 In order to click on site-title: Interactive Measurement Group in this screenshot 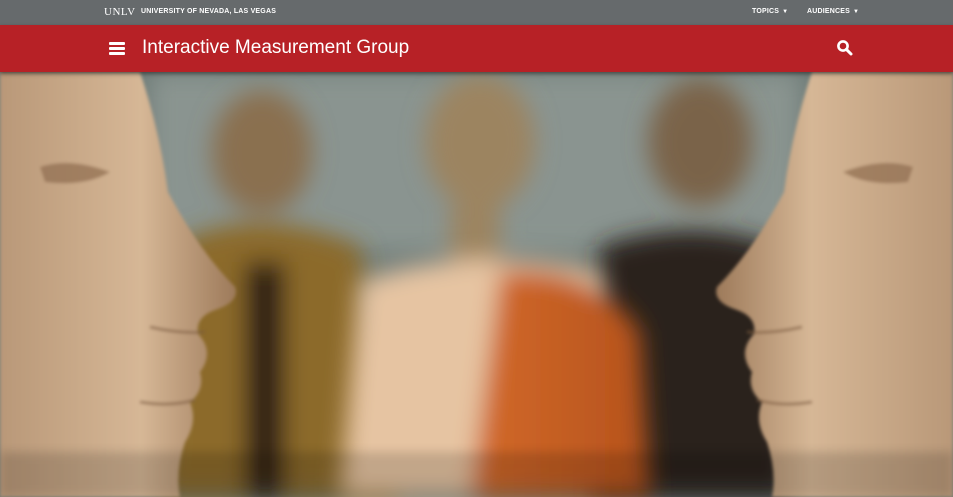, I will do `click(275, 48)`.